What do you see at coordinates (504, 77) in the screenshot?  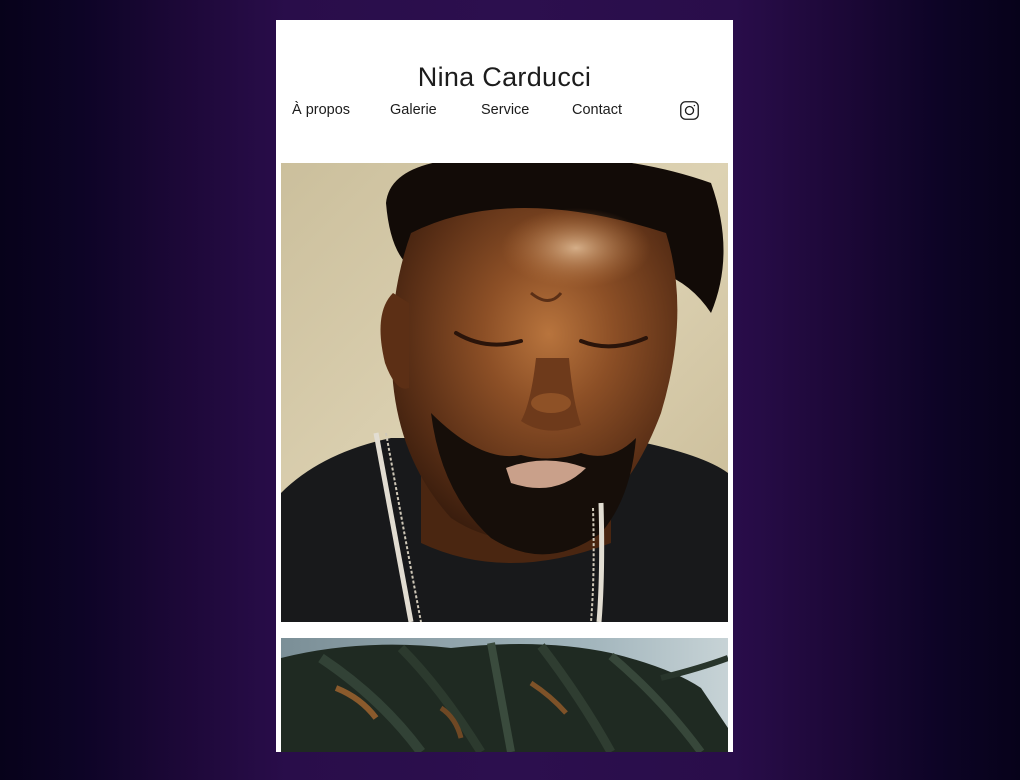 I see `site-title: Nina Carducci` at bounding box center [504, 77].